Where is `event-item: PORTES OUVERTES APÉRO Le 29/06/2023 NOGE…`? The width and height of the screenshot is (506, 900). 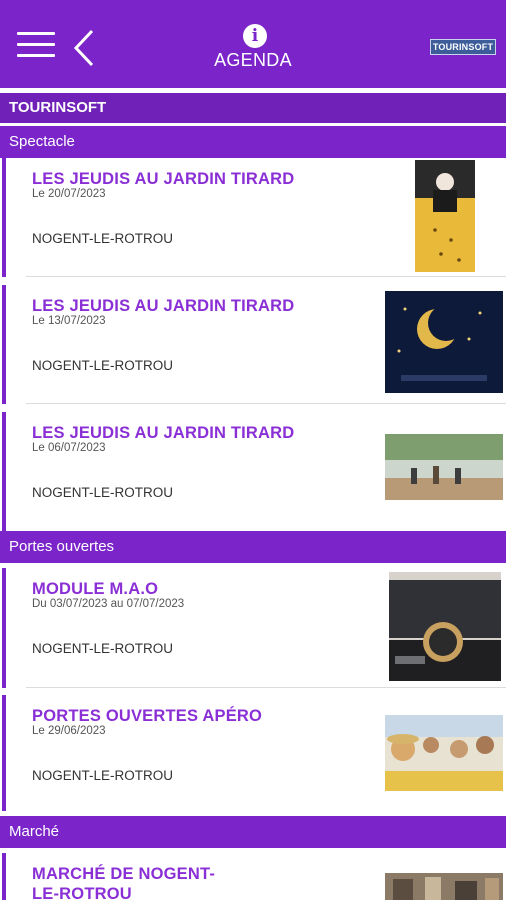
event-item: PORTES OUVERTES APÉRO Le 29/06/2023 NOGE… is located at coordinates (253, 753).